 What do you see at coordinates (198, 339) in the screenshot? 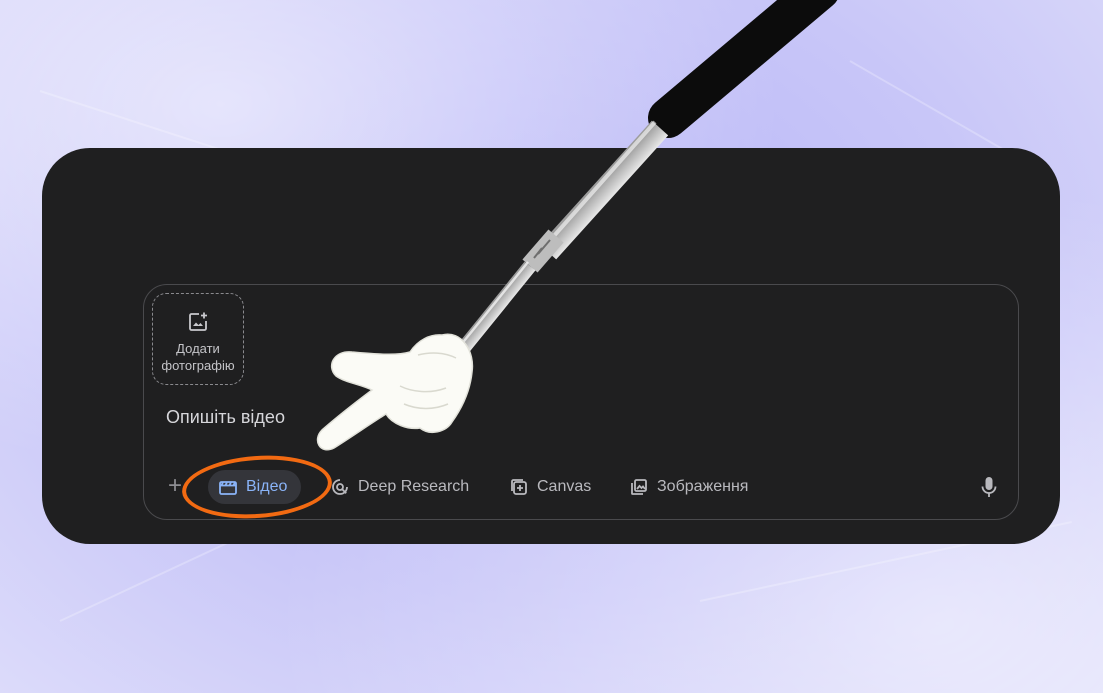
I see `add-photo-button: Додати фотографію` at bounding box center [198, 339].